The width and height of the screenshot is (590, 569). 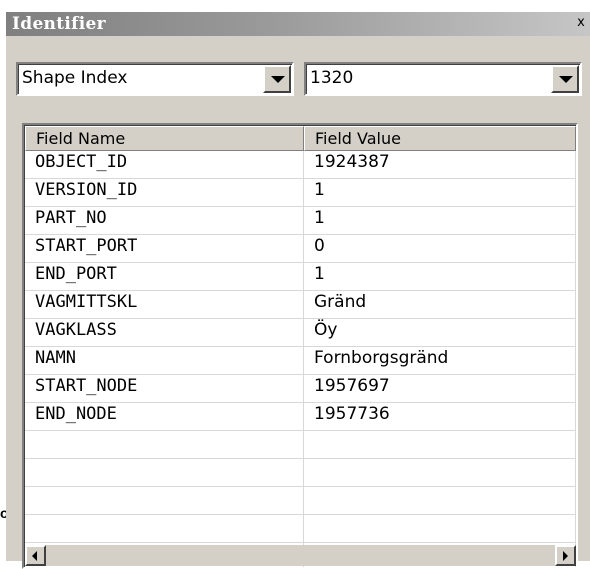 What do you see at coordinates (440, 249) in the screenshot?
I see `field-value-cell: 0` at bounding box center [440, 249].